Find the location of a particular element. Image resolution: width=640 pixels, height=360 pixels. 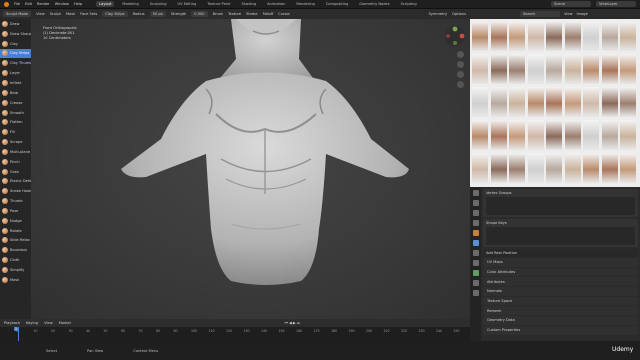

brush-item: Draw Sharp is located at coordinates (15, 34).